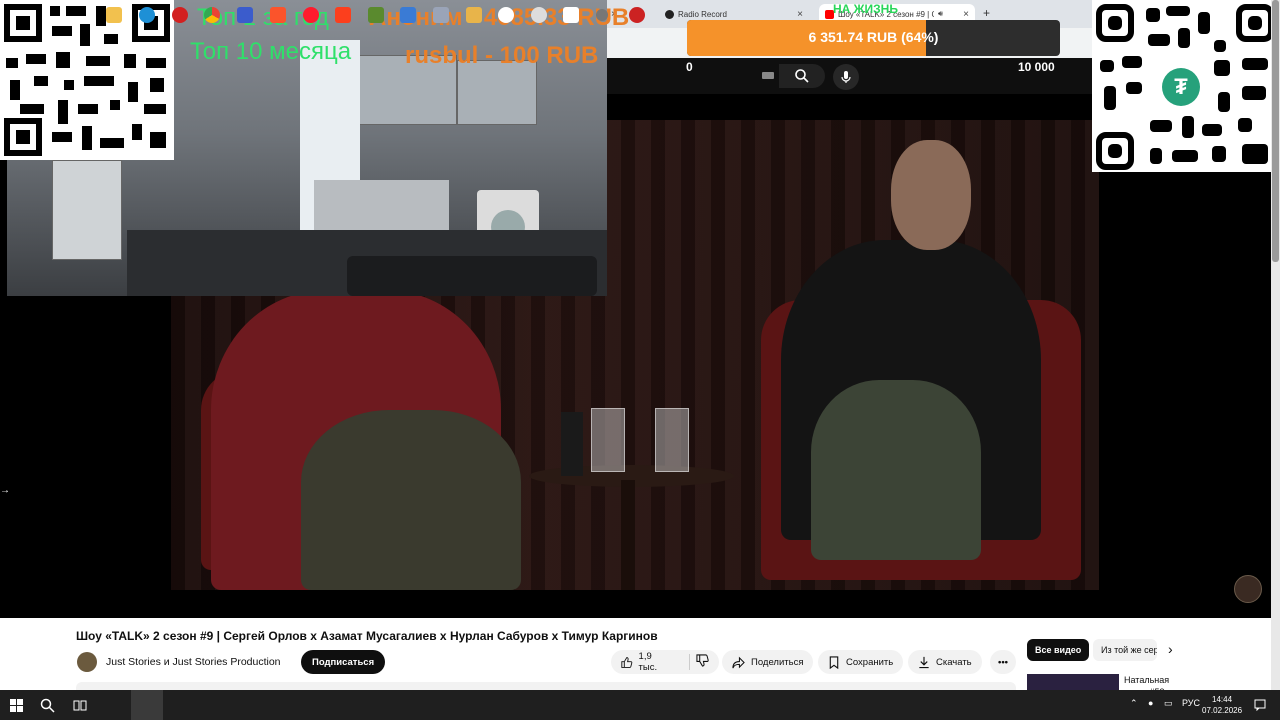 The width and height of the screenshot is (1280, 720). I want to click on guest-left-legs, so click(411, 500).